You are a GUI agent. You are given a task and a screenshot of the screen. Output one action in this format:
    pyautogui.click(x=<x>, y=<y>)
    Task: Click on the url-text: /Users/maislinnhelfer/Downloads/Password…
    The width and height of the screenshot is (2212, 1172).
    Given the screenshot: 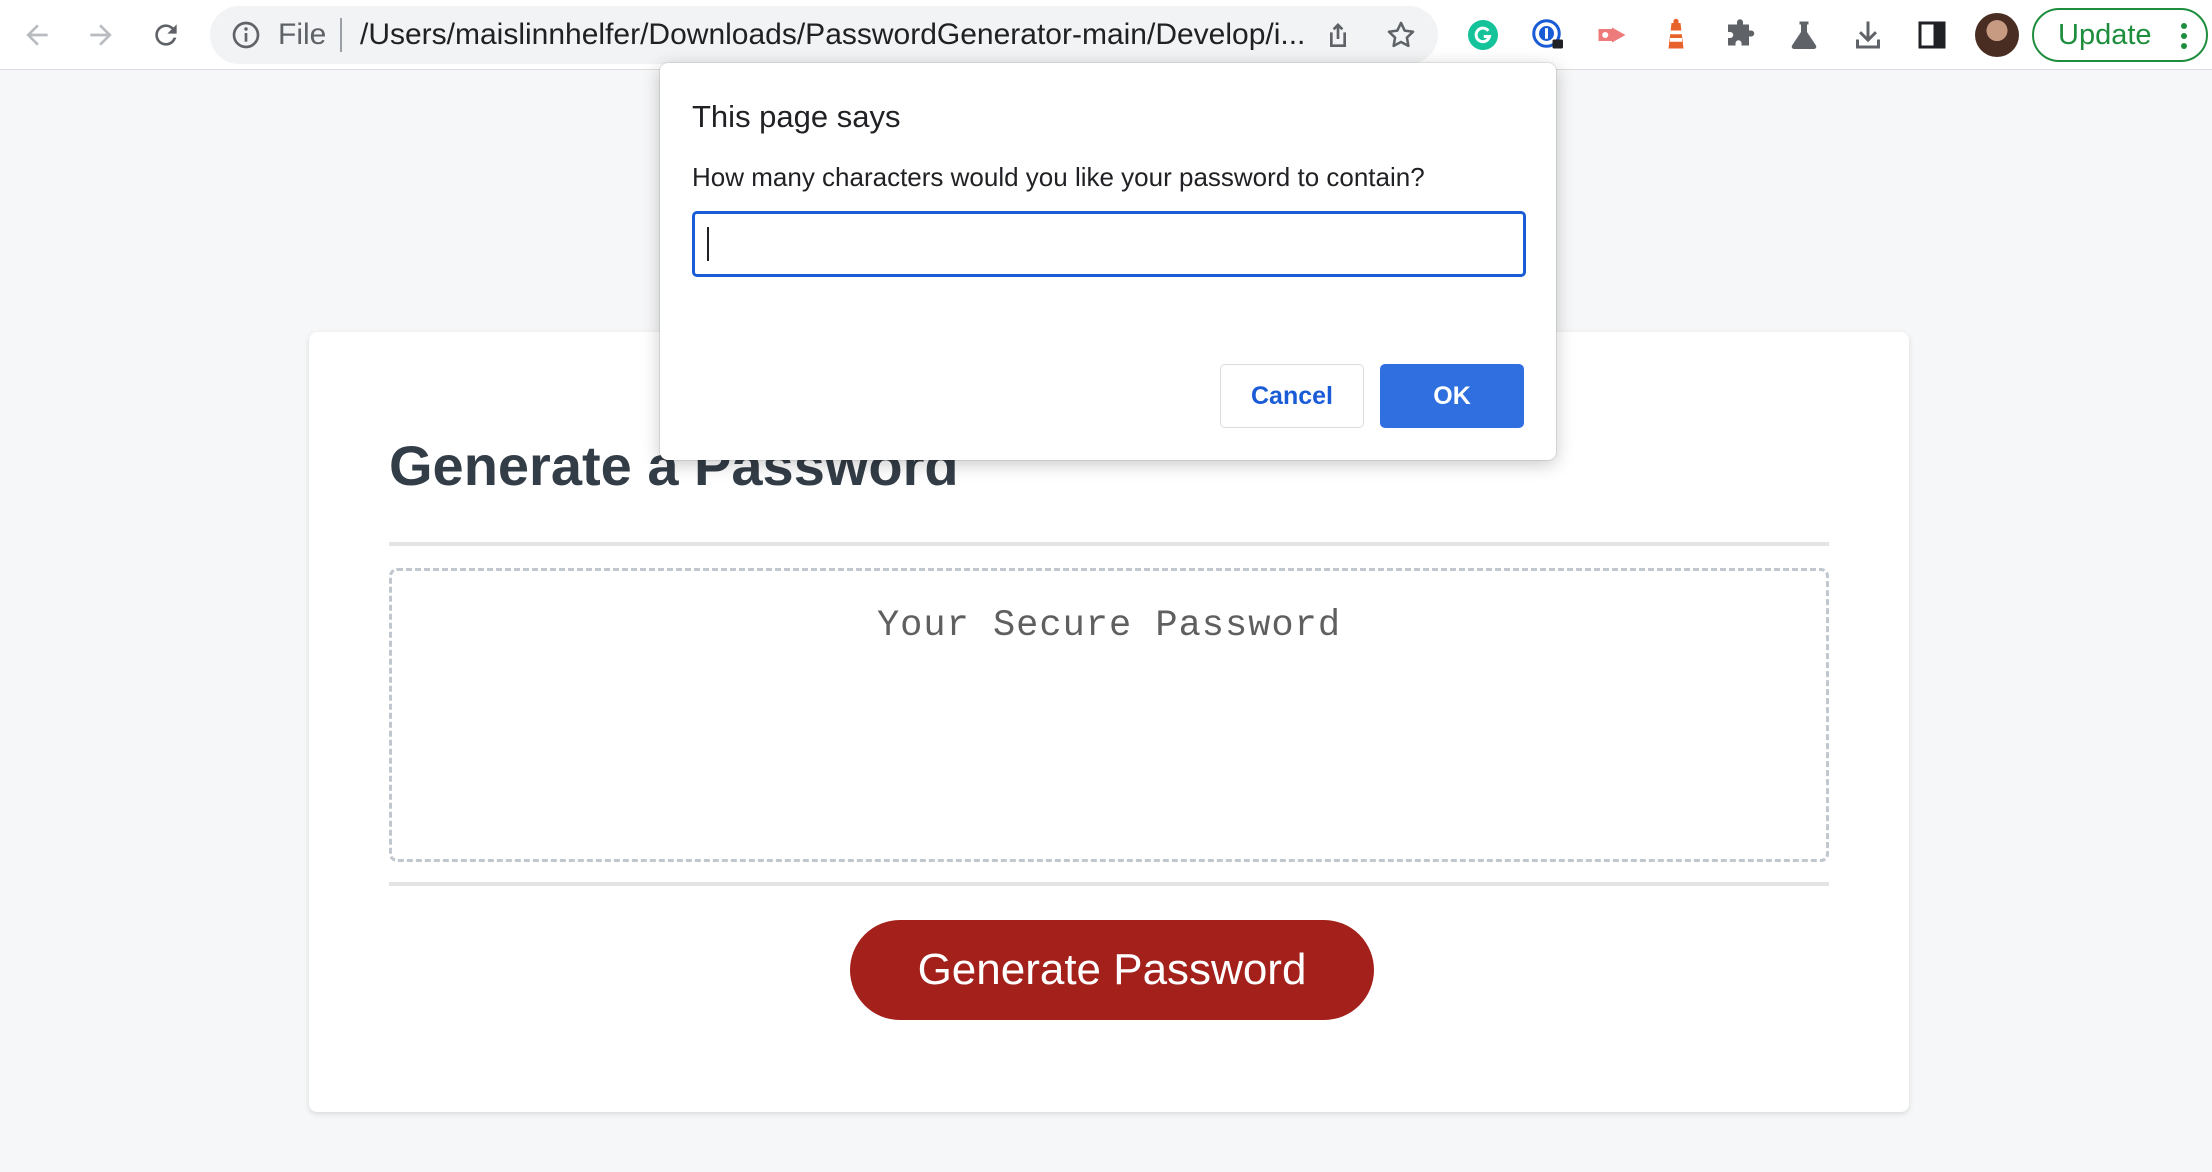 What is the action you would take?
    pyautogui.click(x=832, y=35)
    